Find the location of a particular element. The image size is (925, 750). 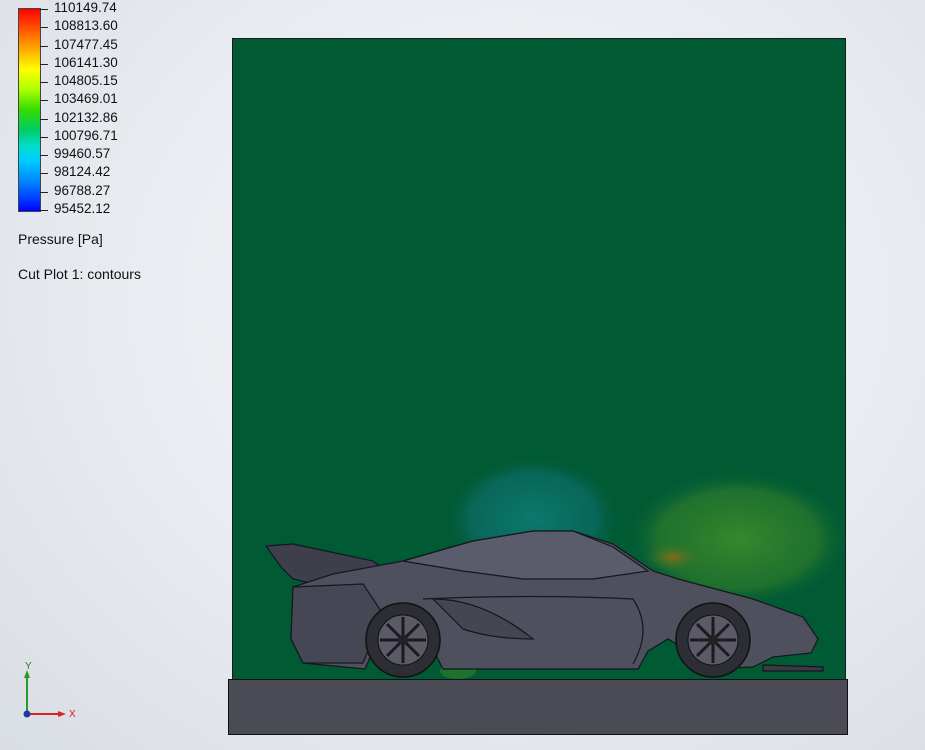

legend-tick-label: 108813.60 is located at coordinates (86, 26).